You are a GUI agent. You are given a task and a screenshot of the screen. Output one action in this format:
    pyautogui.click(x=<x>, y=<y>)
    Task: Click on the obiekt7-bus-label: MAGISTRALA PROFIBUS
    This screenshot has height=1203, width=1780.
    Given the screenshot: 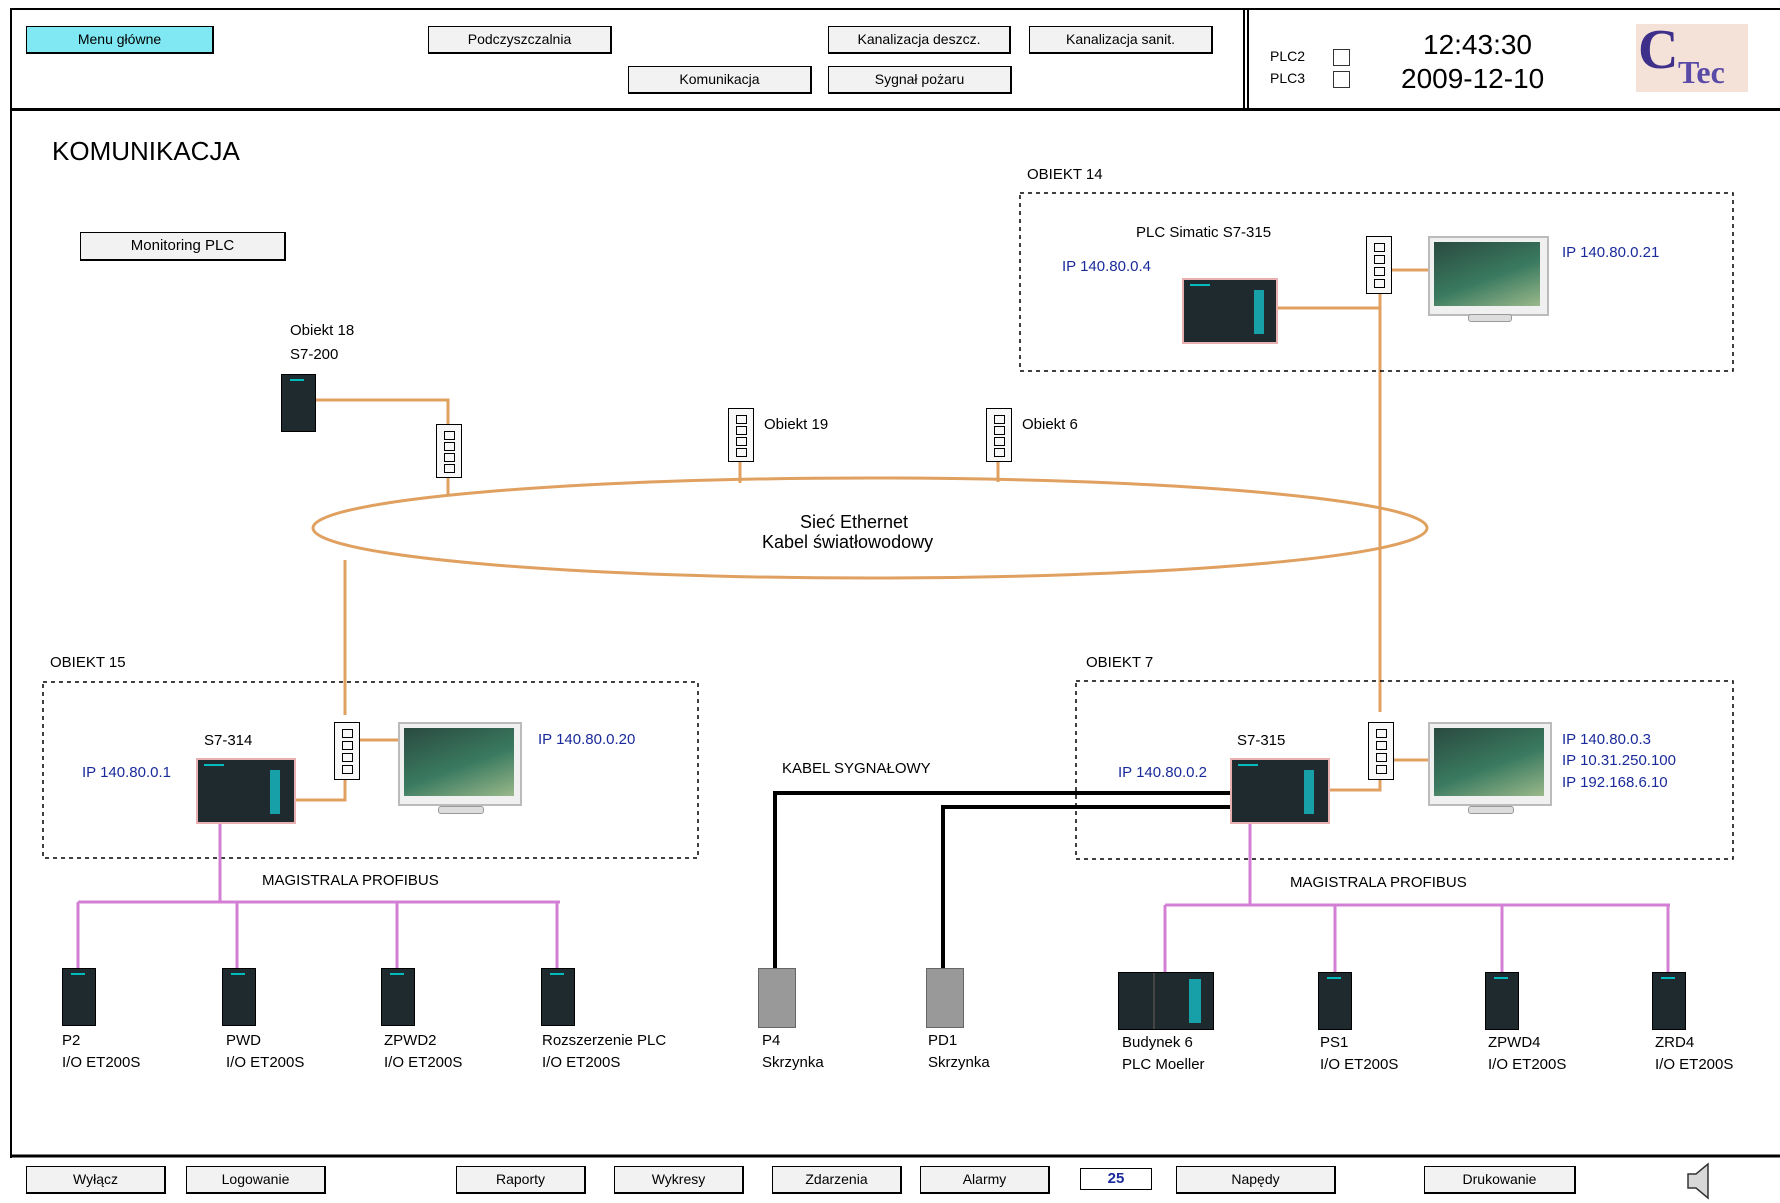 What is the action you would take?
    pyautogui.click(x=1378, y=882)
    